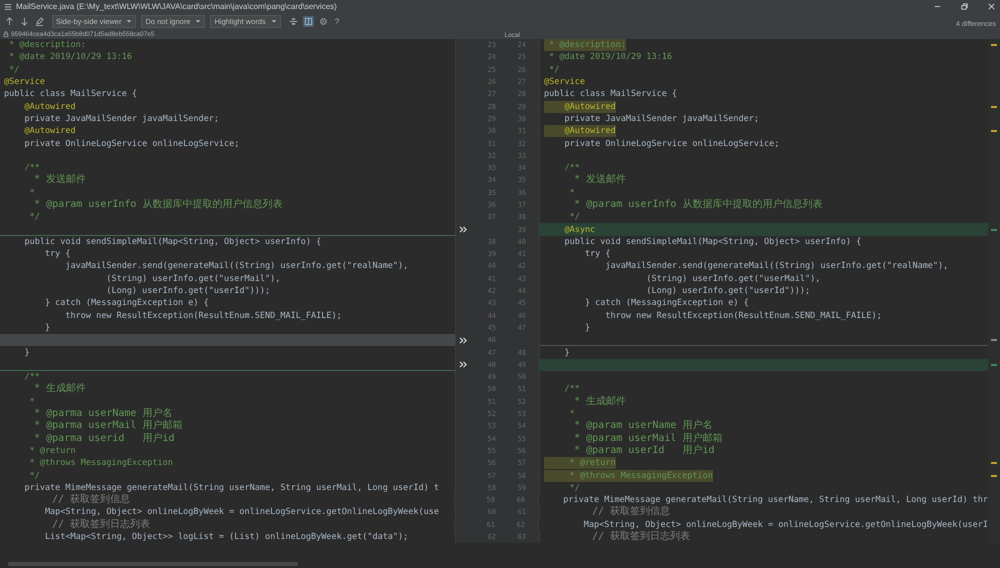 This screenshot has width=1000, height=568. Describe the element at coordinates (39, 21) in the screenshot. I see `pencil-icon` at that location.